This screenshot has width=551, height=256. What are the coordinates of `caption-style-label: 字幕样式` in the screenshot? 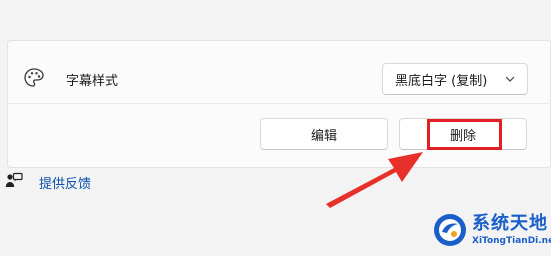 It's located at (92, 81).